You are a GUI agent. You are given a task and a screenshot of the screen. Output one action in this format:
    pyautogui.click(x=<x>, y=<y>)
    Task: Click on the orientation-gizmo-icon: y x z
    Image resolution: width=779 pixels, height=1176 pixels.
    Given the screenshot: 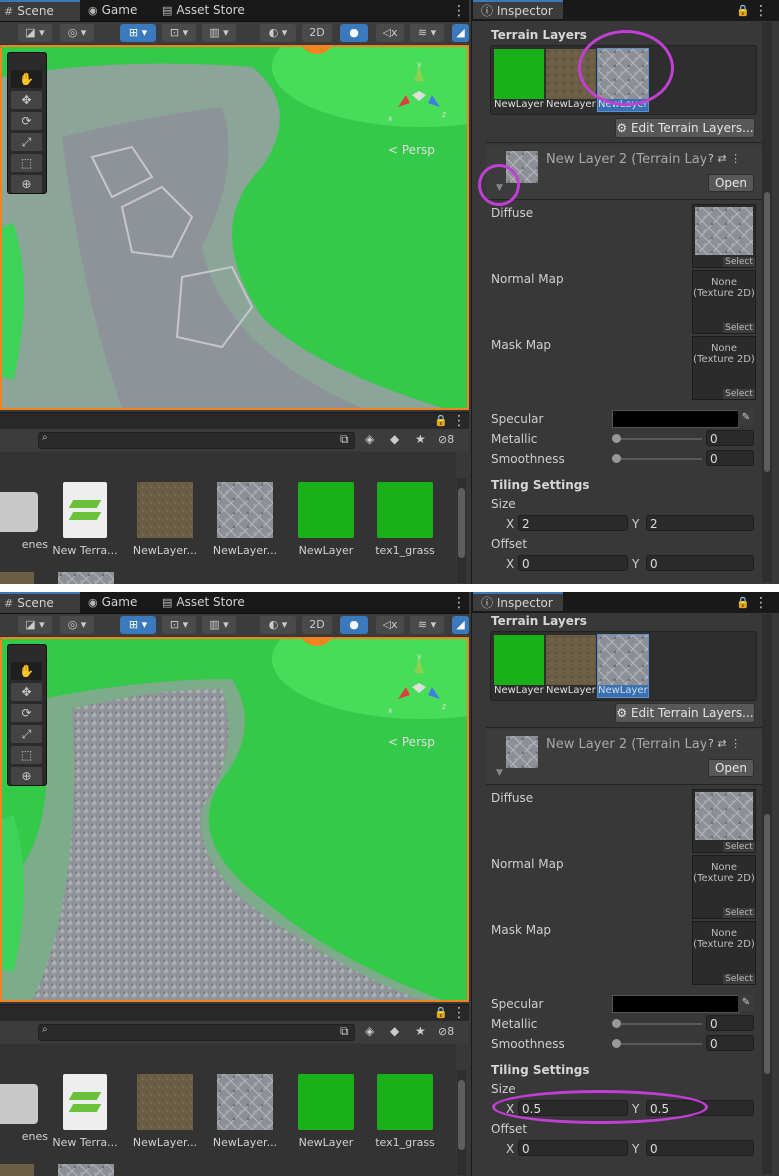 What is the action you would take?
    pyautogui.click(x=419, y=94)
    